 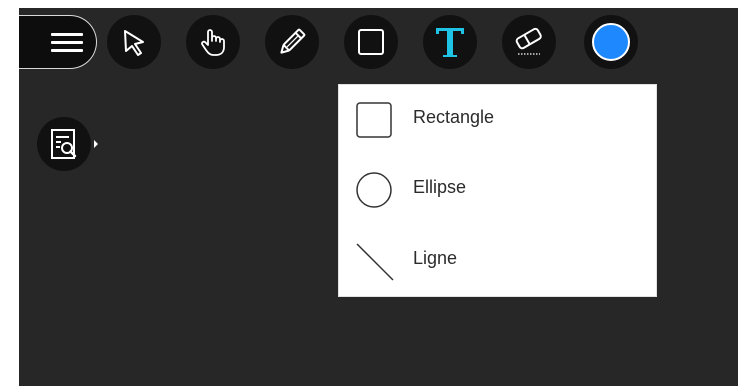 I want to click on search-document-icon, so click(x=64, y=144).